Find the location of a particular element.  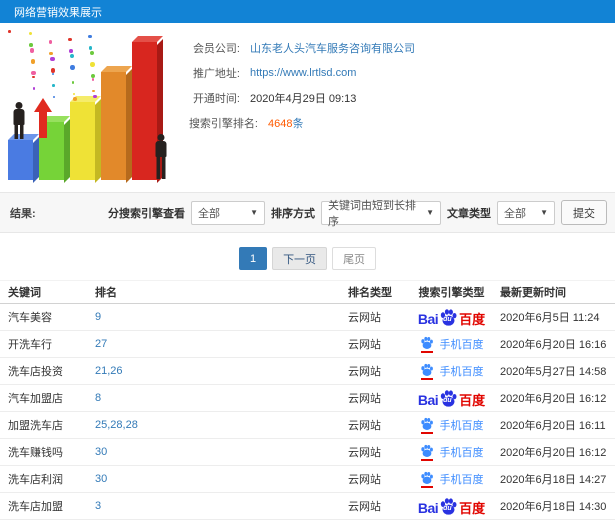

up-arrow-icon is located at coordinates (43, 118).